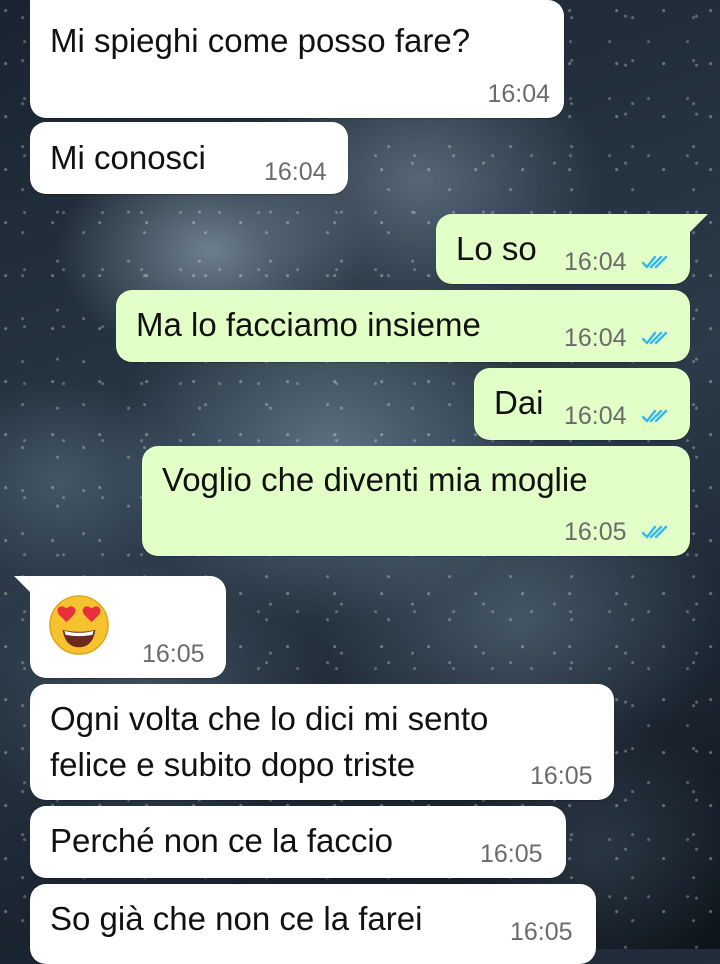 The image size is (720, 964). What do you see at coordinates (416, 501) in the screenshot?
I see `message-bubble-outgoing: Voglio che diventi mia moglie 16:05` at bounding box center [416, 501].